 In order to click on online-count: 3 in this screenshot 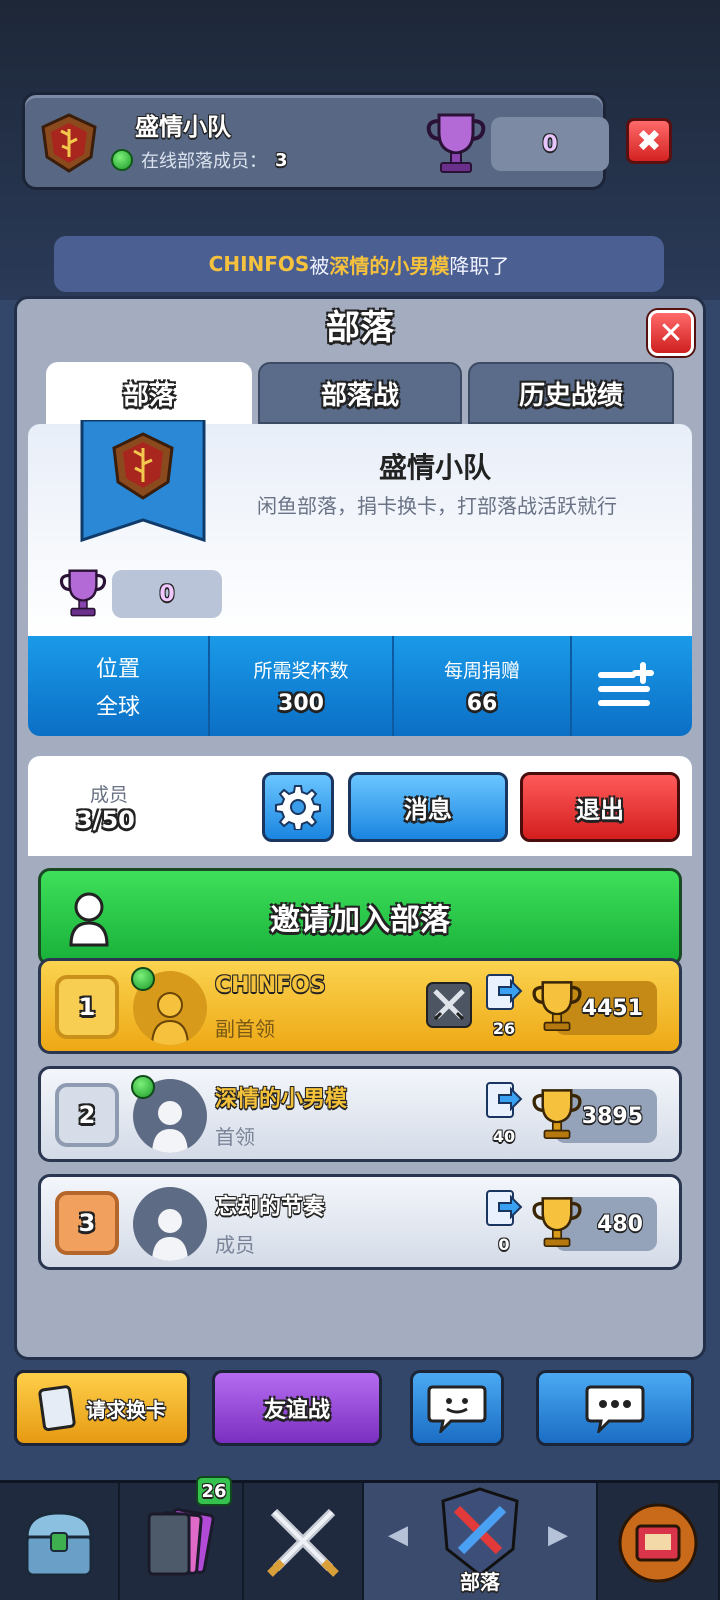, I will do `click(281, 160)`.